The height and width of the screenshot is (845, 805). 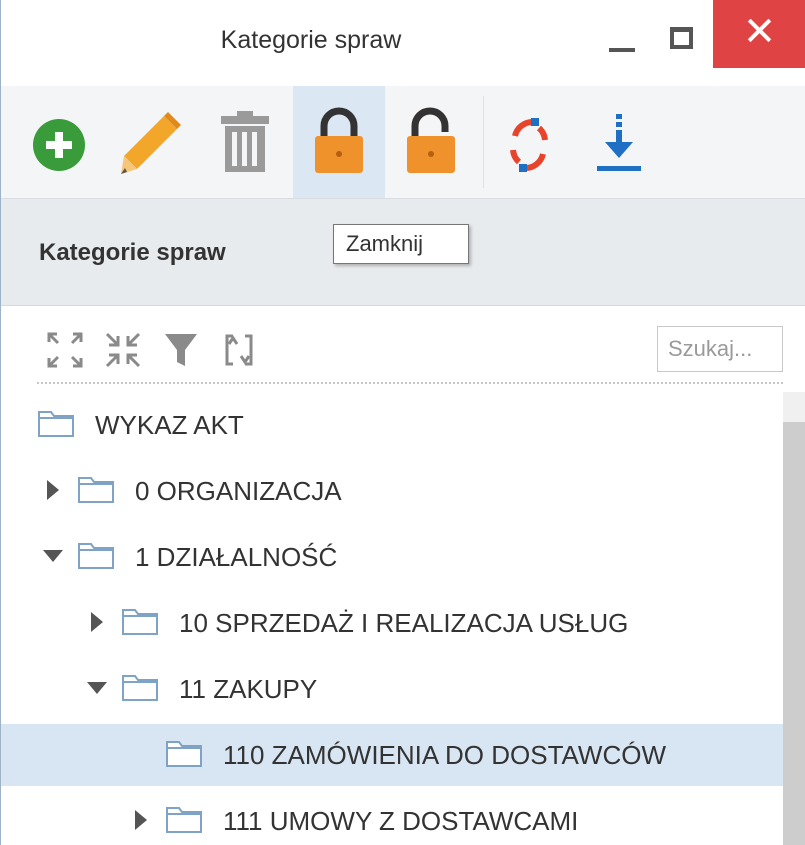 I want to click on trash-icon, so click(x=245, y=141).